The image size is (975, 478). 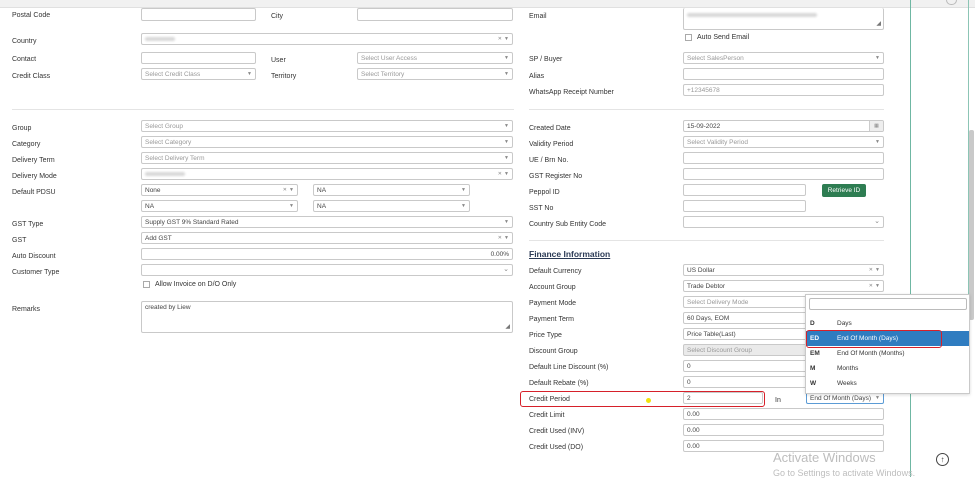 I want to click on dropdown-search-input, so click(x=888, y=304).